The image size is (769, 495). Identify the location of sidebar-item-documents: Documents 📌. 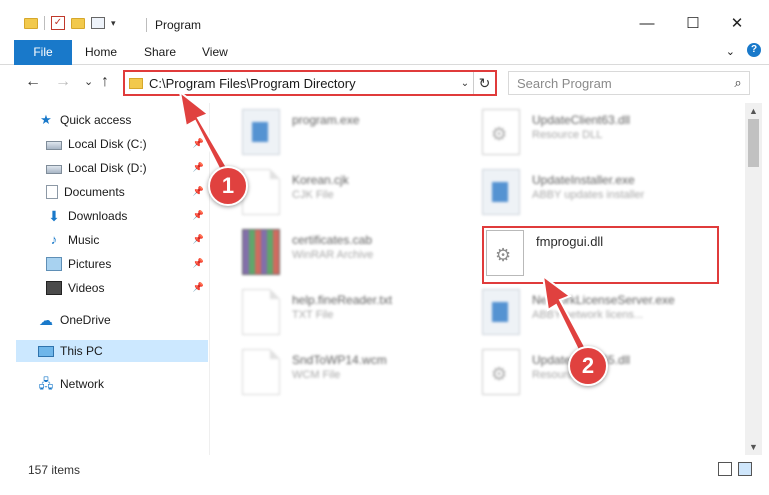
(127, 192).